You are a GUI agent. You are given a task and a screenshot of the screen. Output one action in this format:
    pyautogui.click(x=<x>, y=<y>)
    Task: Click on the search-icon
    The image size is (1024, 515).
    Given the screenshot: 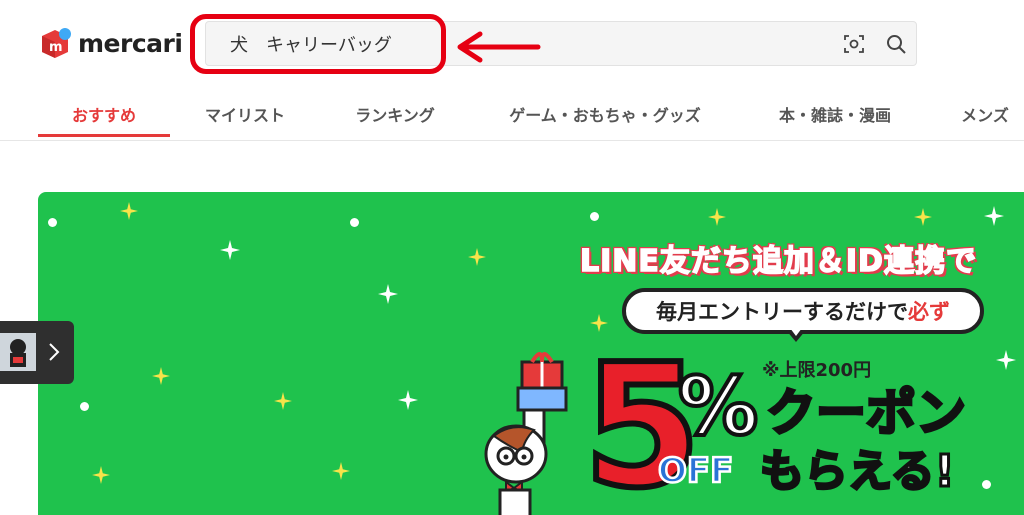 What is the action you would take?
    pyautogui.click(x=896, y=44)
    